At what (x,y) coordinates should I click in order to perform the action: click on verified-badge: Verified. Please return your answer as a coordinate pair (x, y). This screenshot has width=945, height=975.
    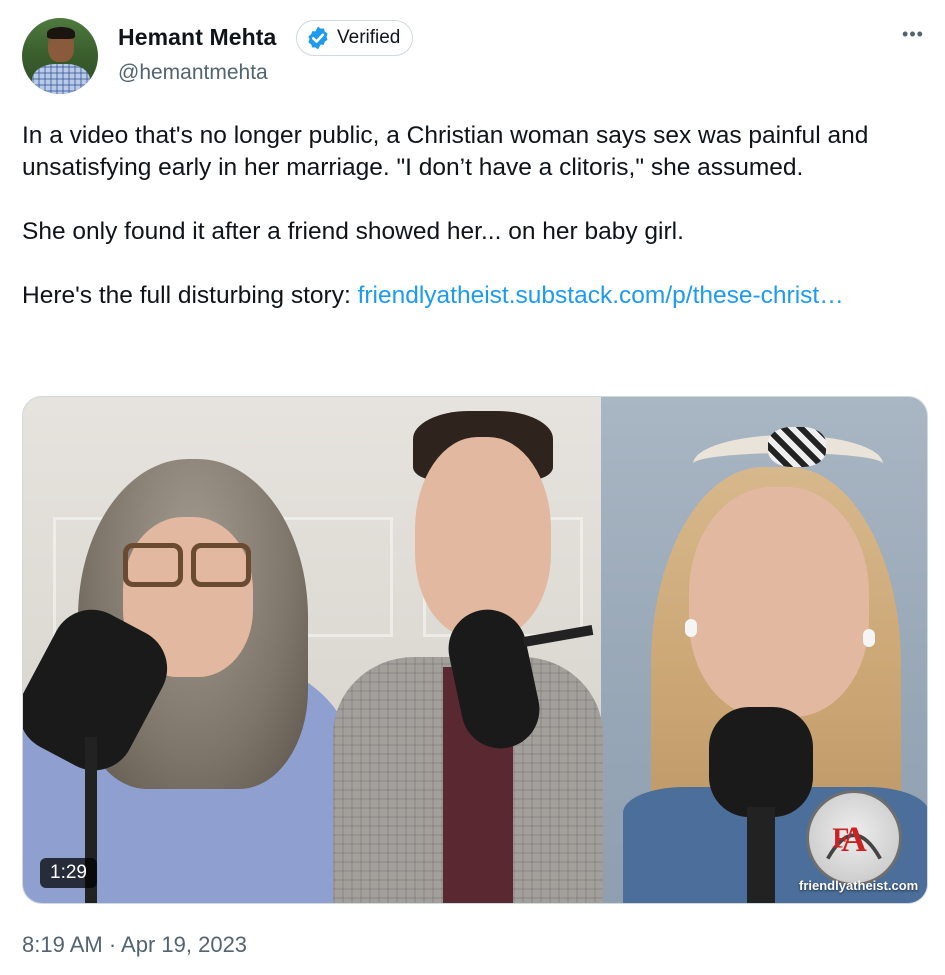
    Looking at the image, I should click on (355, 38).